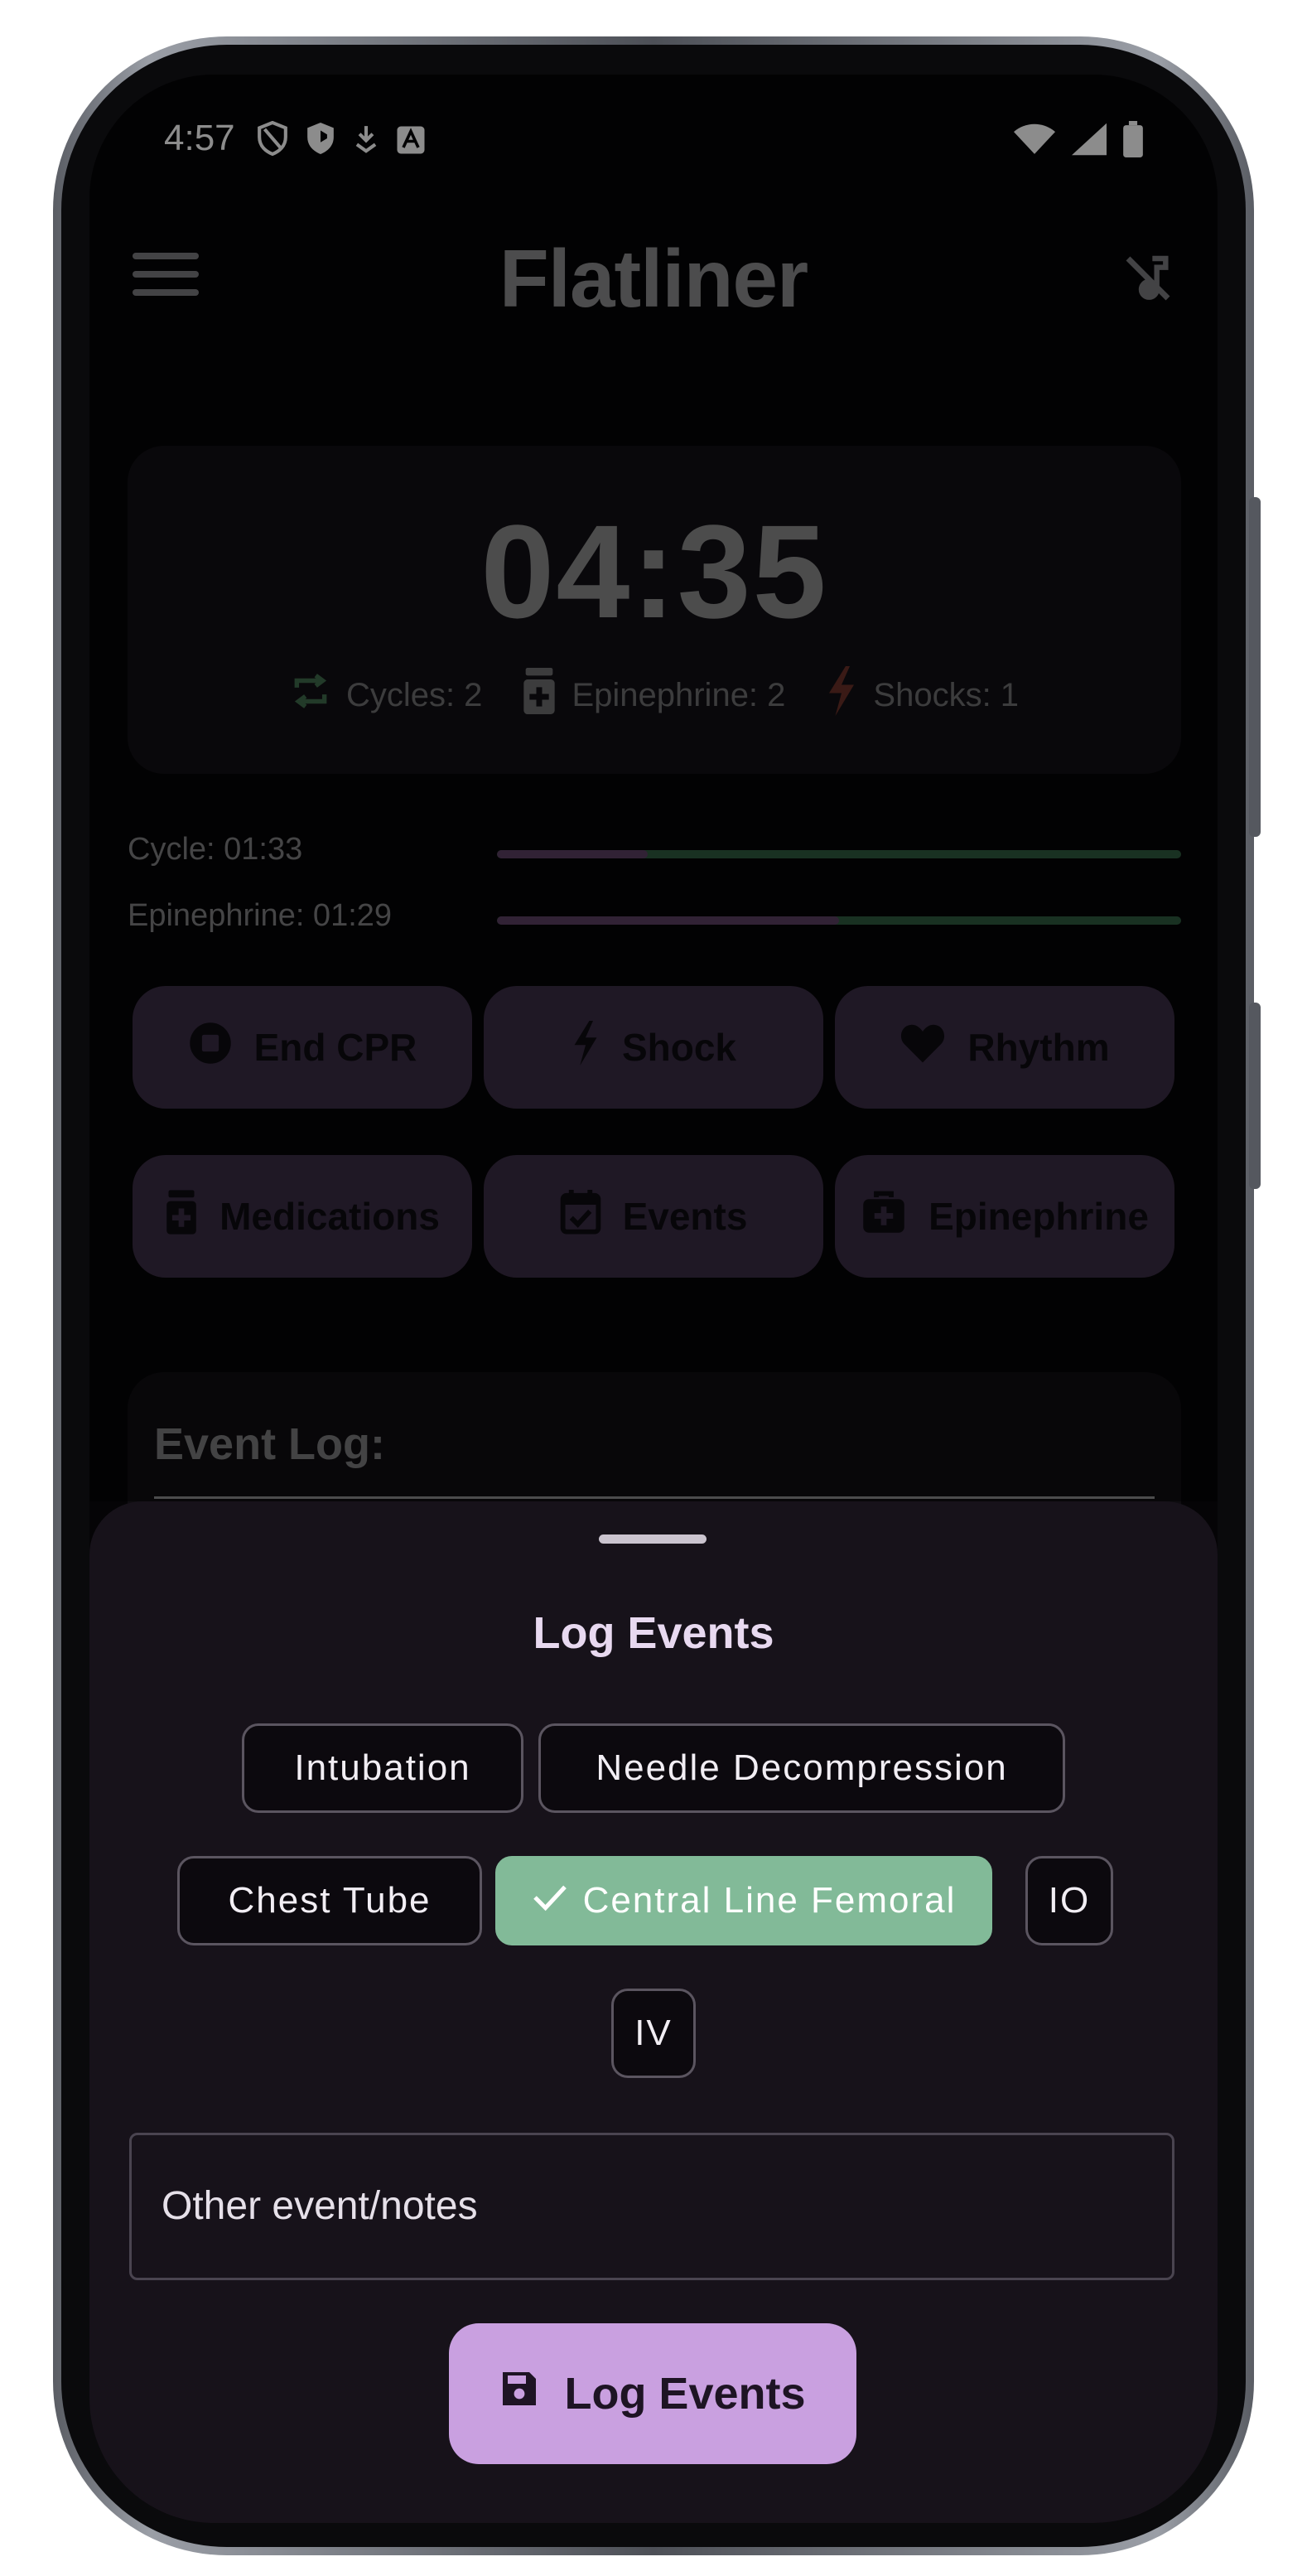 This screenshot has height=2576, width=1307. What do you see at coordinates (654, 571) in the screenshot?
I see `elapsed-timer: 04:35` at bounding box center [654, 571].